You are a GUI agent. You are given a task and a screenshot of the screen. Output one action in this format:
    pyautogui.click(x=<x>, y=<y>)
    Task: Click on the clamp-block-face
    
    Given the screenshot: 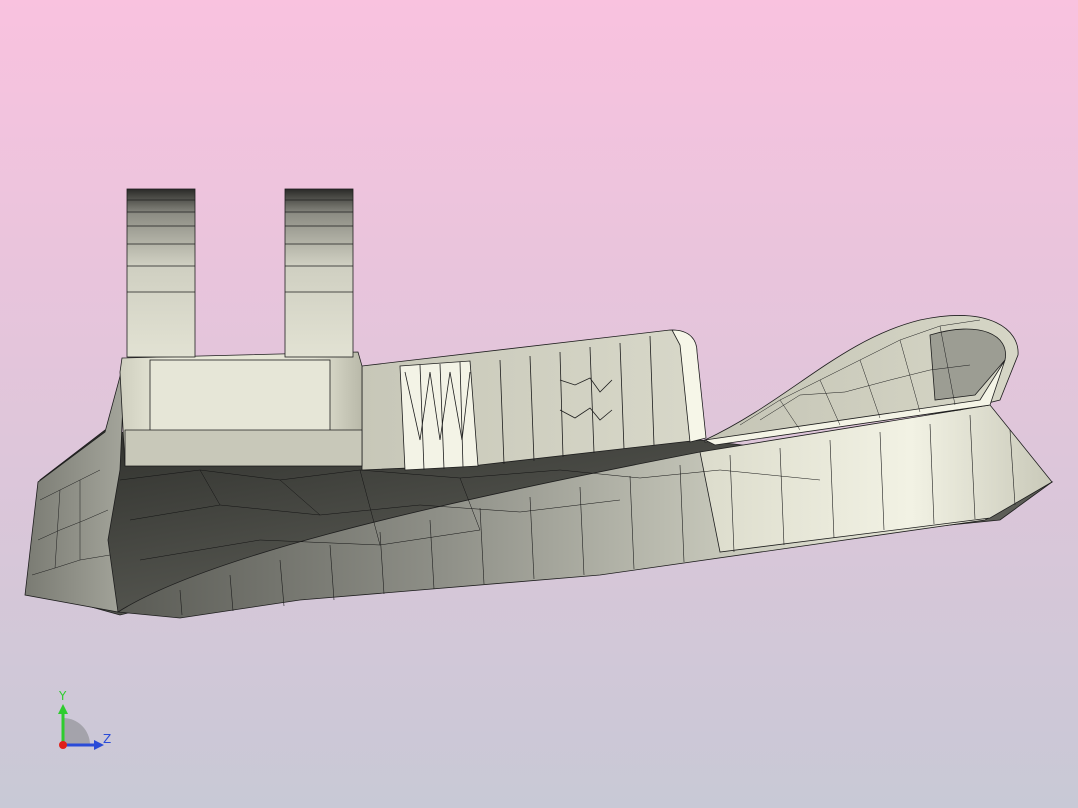 What is the action you would take?
    pyautogui.click(x=240, y=397)
    